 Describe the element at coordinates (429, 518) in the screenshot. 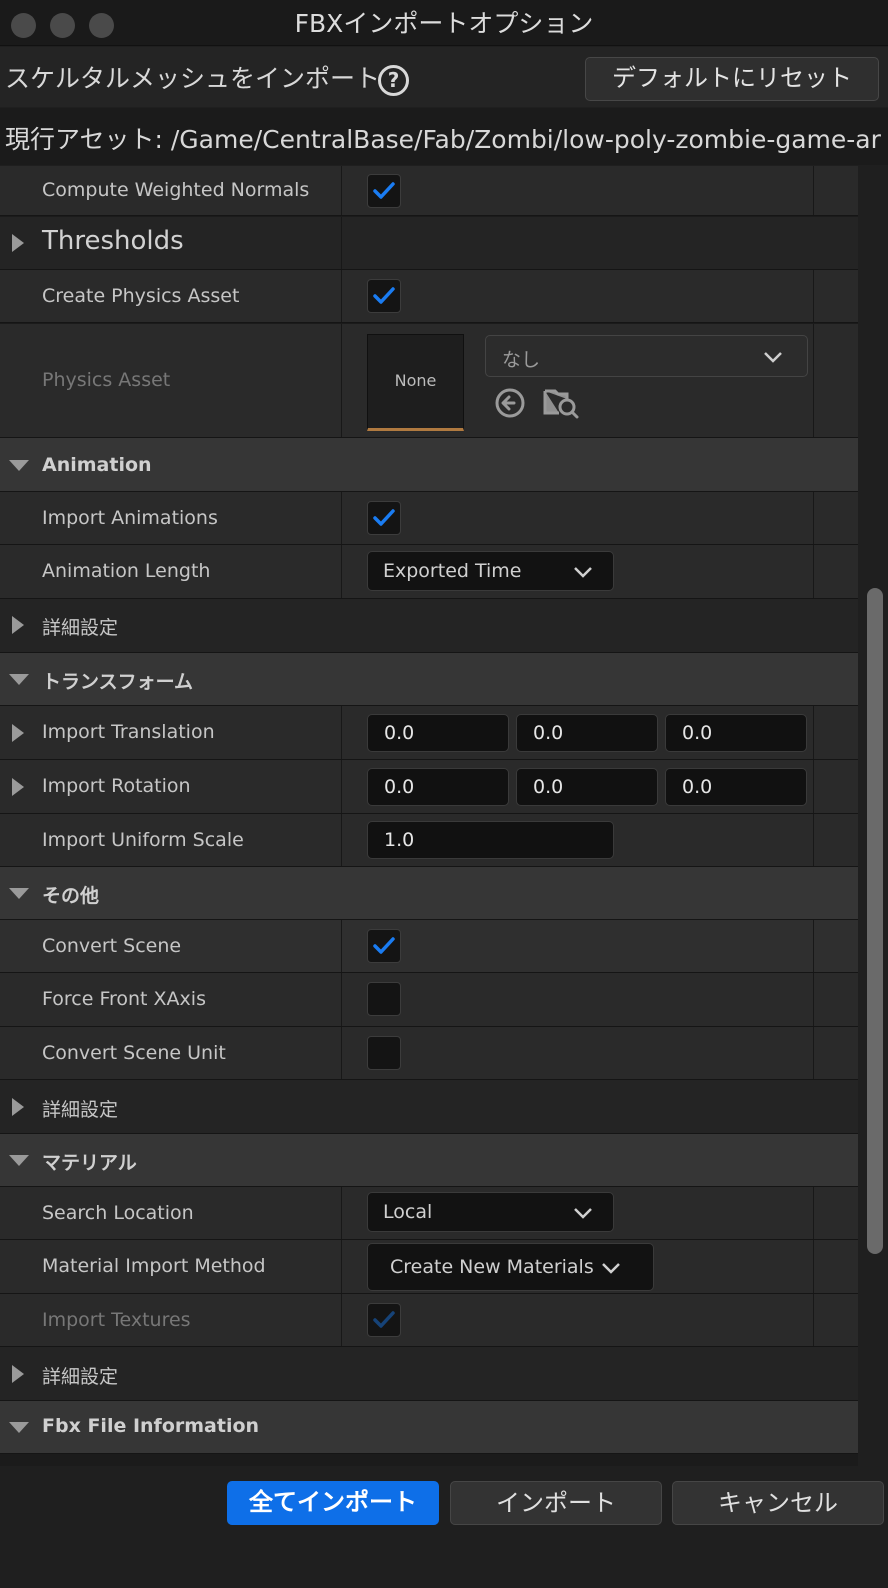

I see `row-import-animations: Import Animations` at that location.